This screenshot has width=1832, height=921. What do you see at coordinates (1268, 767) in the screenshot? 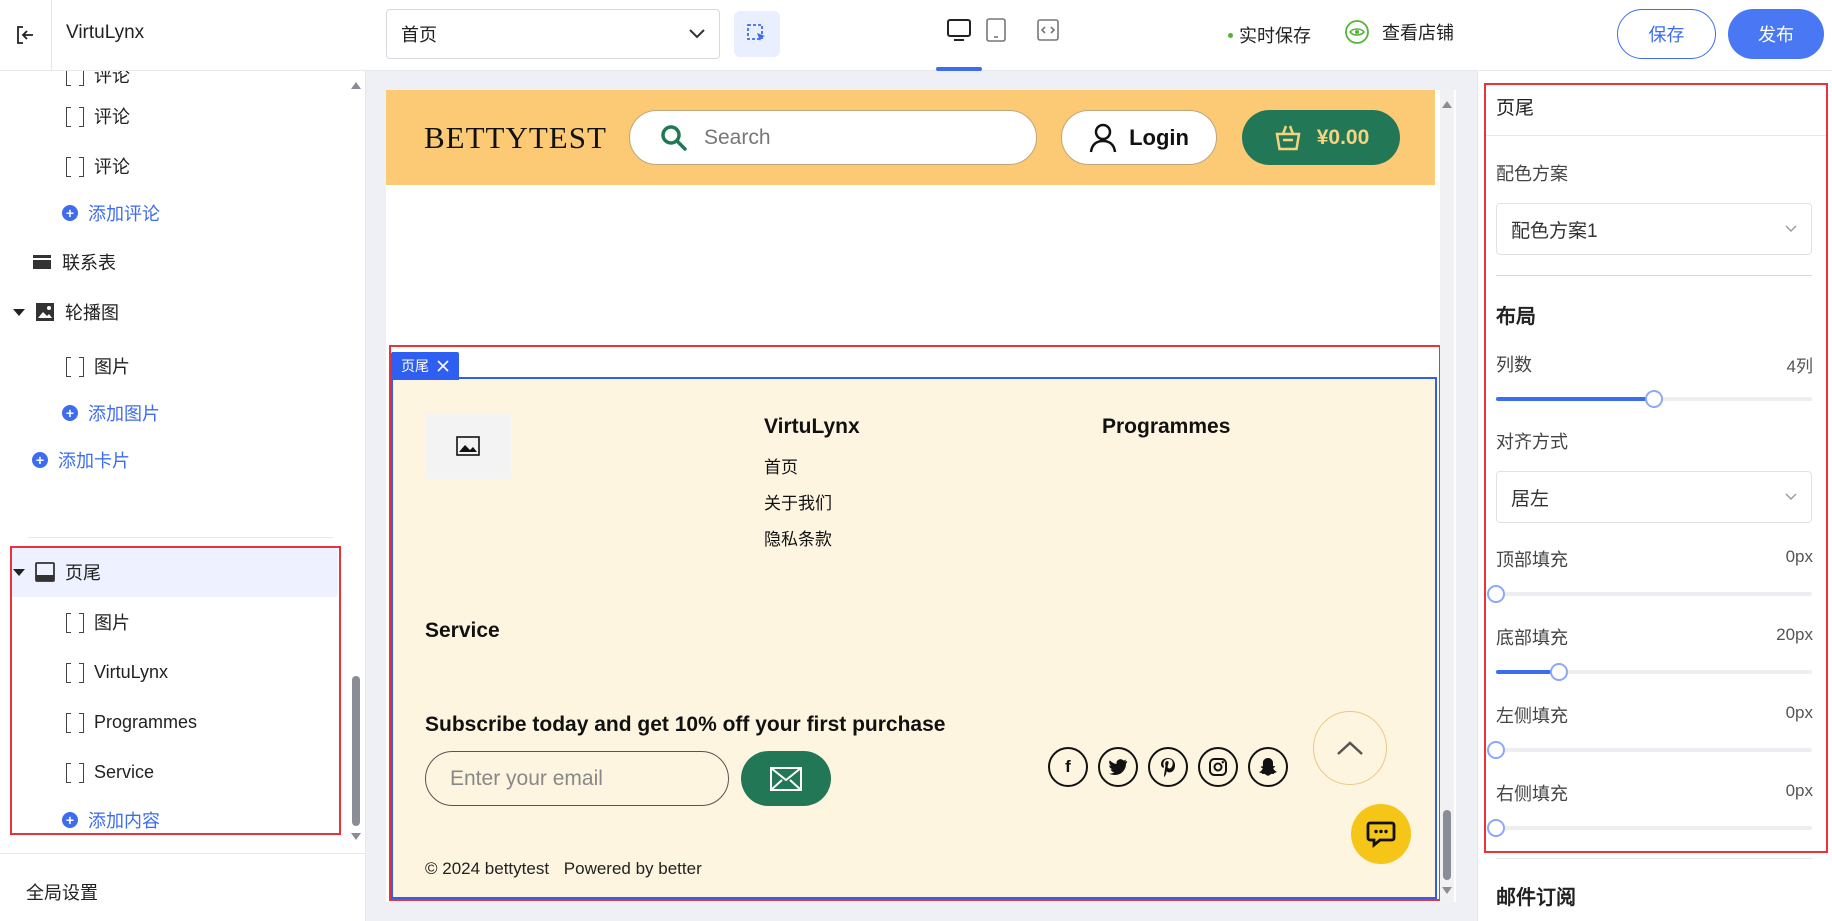
I see `snapchat-icon` at bounding box center [1268, 767].